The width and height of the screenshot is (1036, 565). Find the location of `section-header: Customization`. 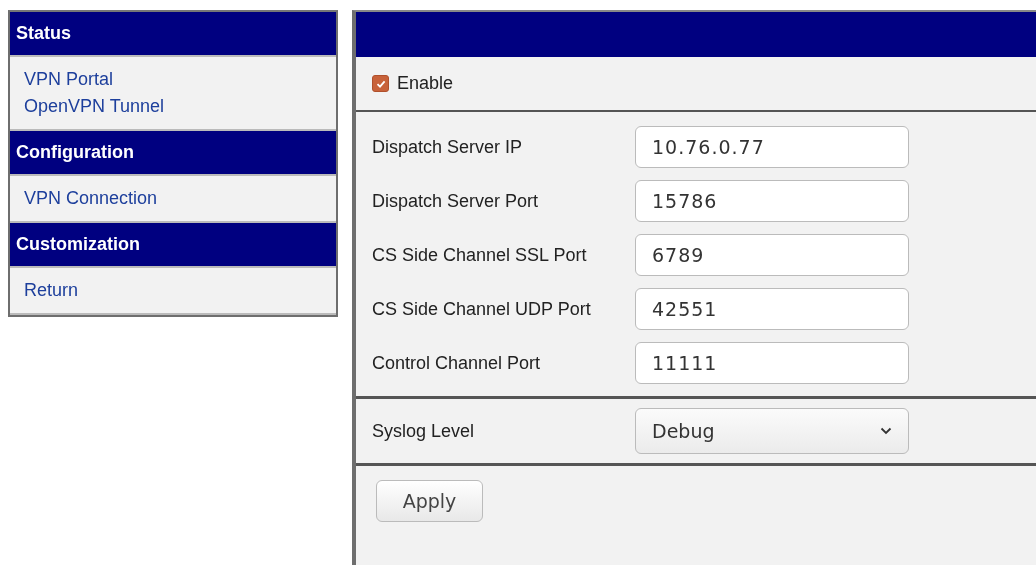

section-header: Customization is located at coordinates (173, 245).